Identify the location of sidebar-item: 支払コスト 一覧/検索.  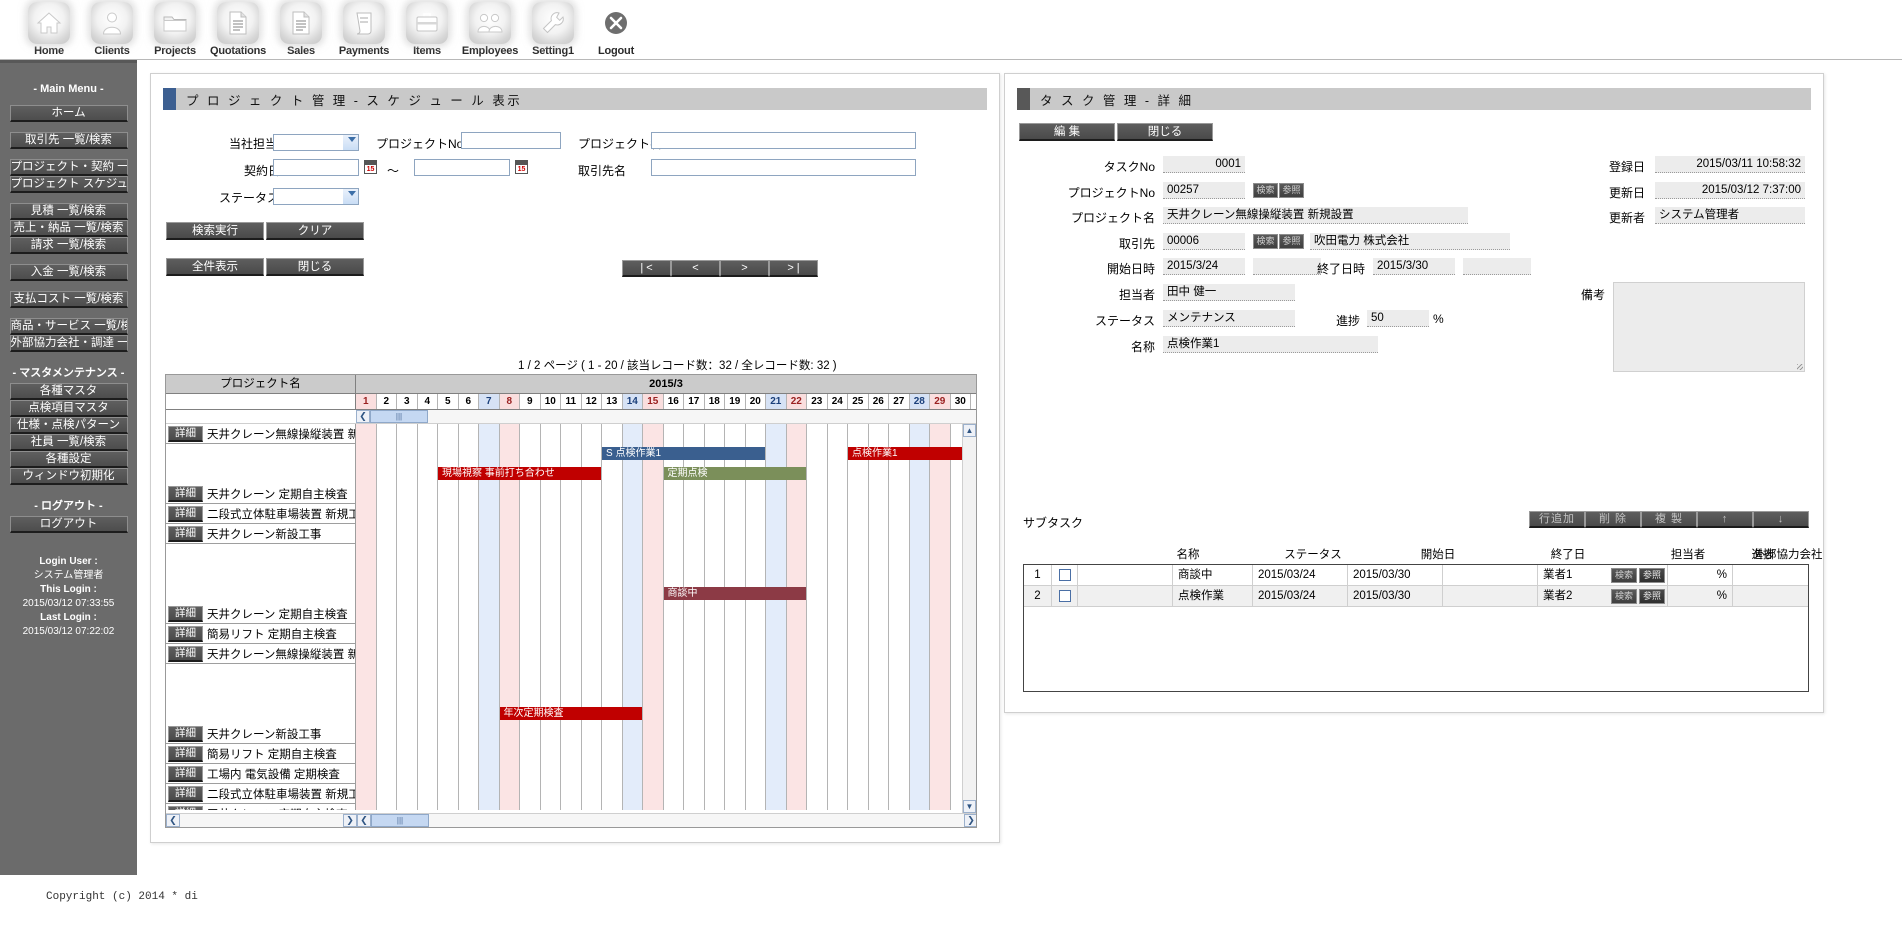
(68, 299).